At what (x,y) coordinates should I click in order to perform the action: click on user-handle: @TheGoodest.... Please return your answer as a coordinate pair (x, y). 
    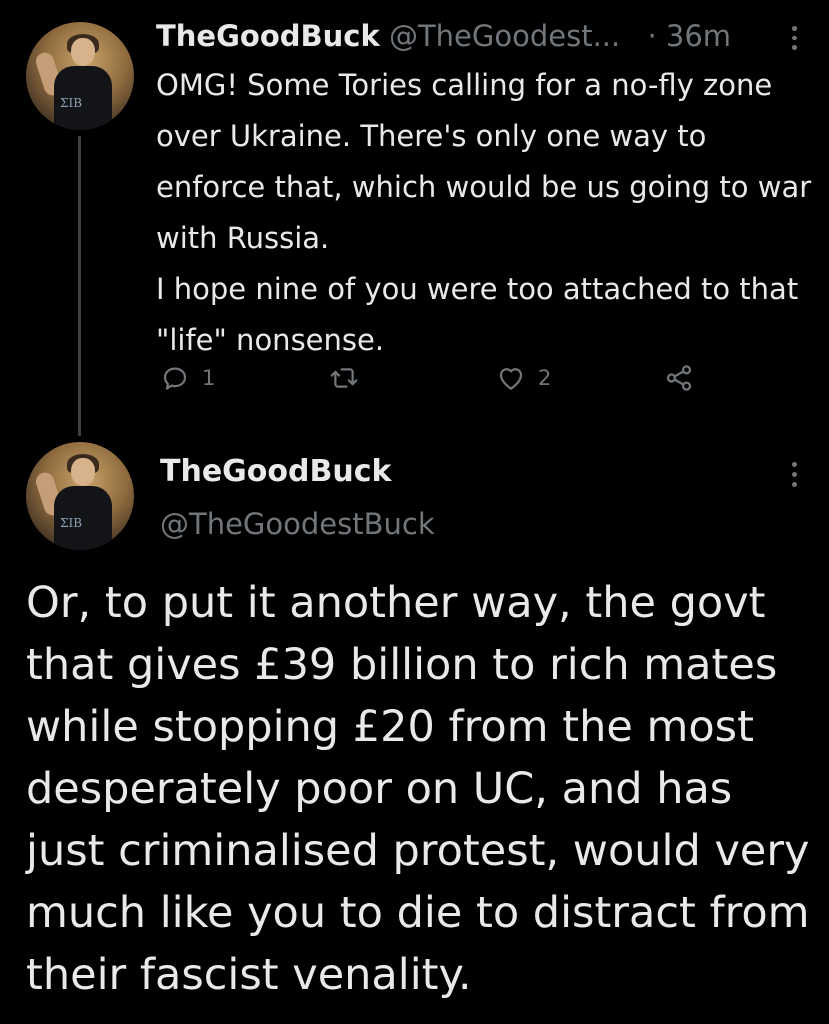
    Looking at the image, I should click on (504, 36).